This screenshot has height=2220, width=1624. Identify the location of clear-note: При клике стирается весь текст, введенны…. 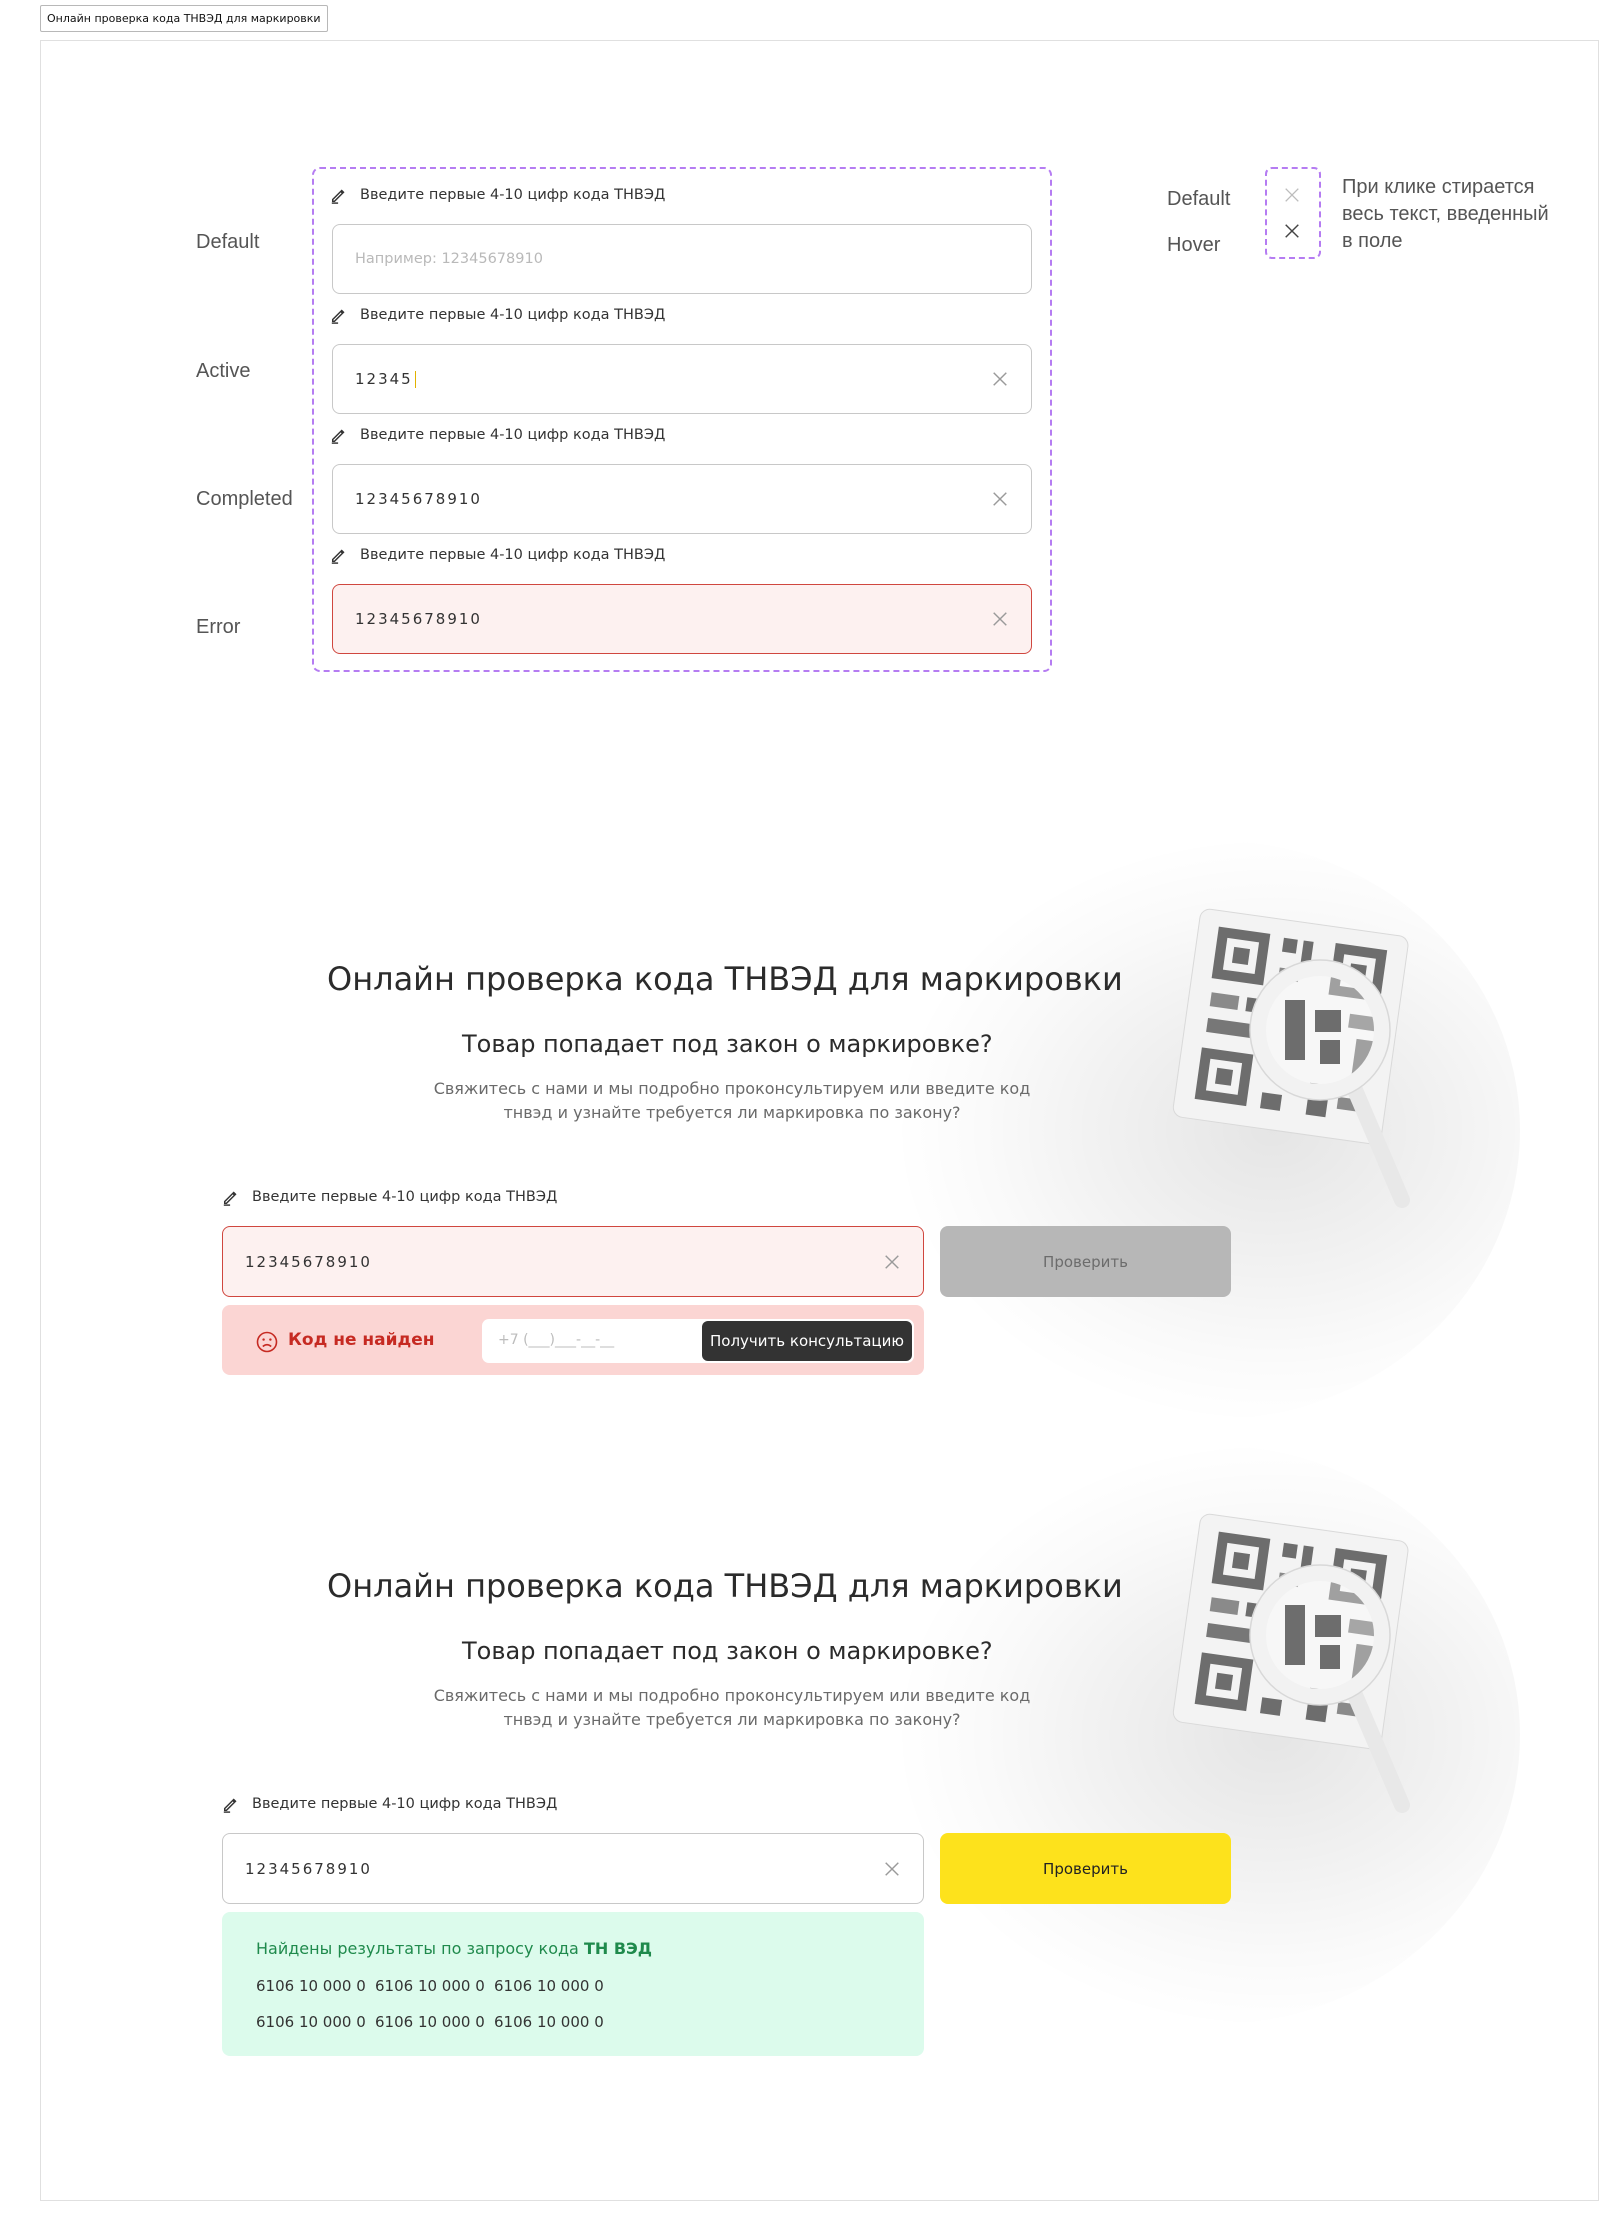
(1445, 214).